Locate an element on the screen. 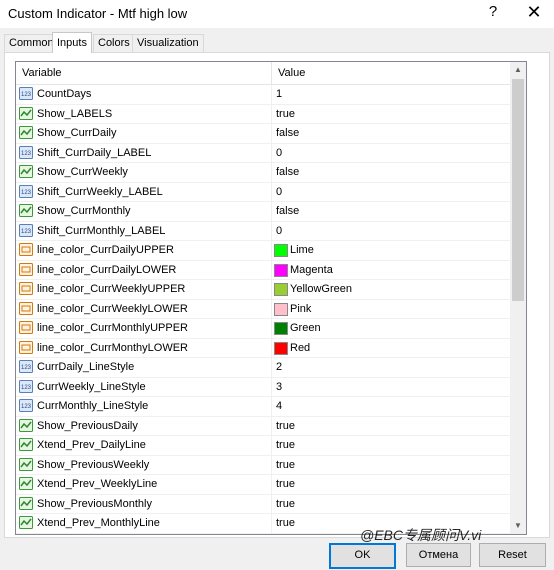 This screenshot has width=554, height=570. table-row: 123 CurrMonthly_LineStyle 4 is located at coordinates (263, 407).